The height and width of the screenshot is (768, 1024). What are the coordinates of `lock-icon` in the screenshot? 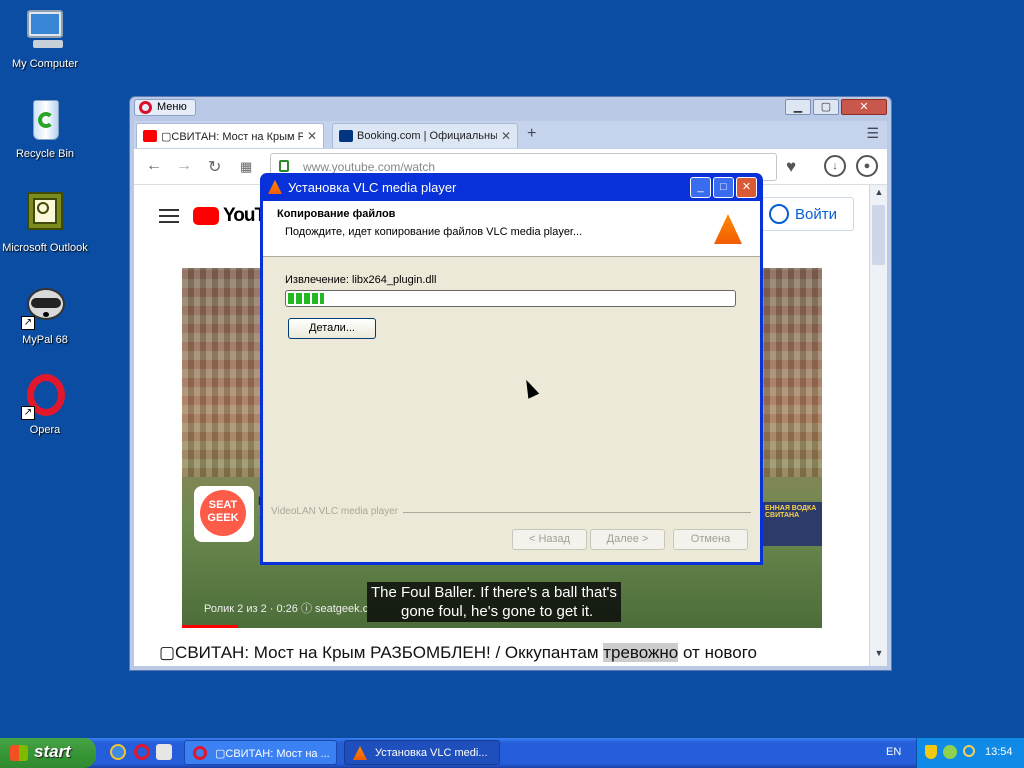 It's located at (284, 166).